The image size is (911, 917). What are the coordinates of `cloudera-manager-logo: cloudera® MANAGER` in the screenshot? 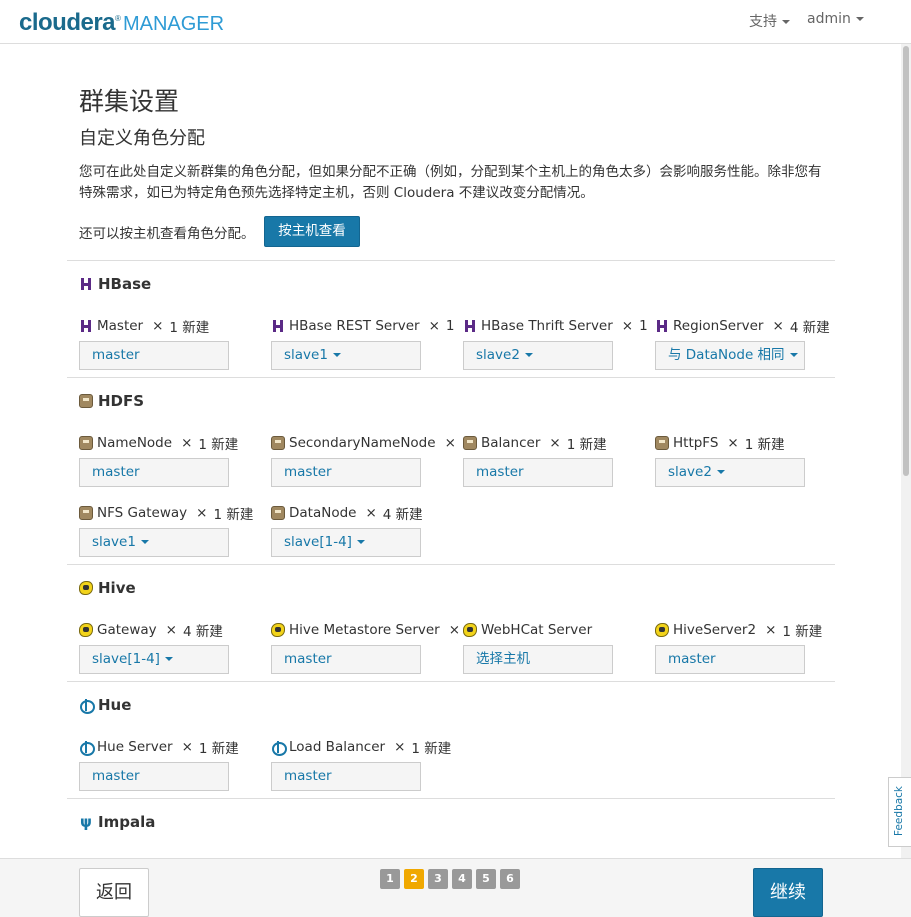 It's located at (121, 21).